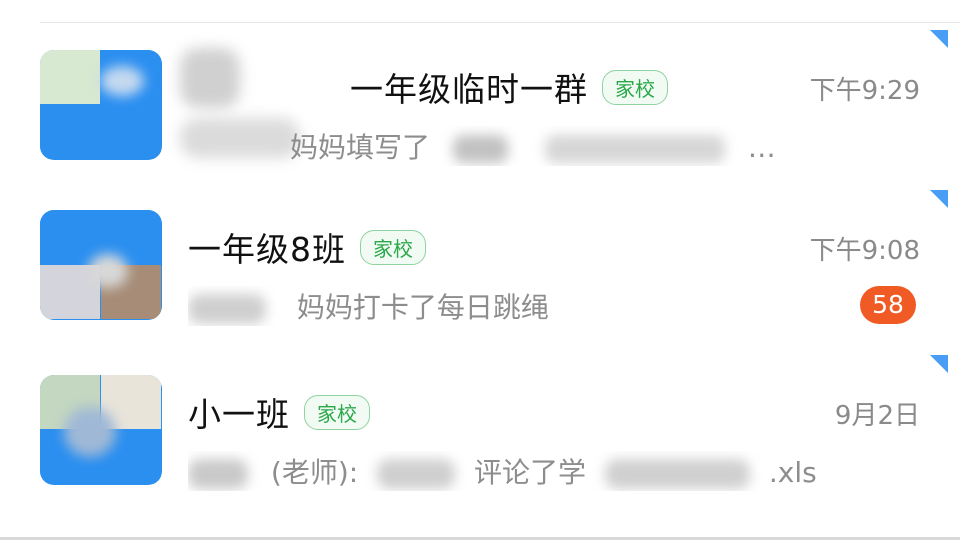  Describe the element at coordinates (239, 414) in the screenshot. I see `chat-title: 小一班` at that location.